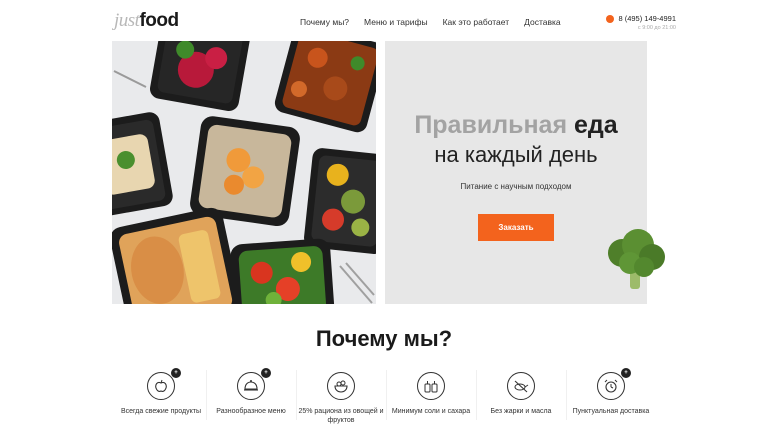 Image resolution: width=768 pixels, height=425 pixels. What do you see at coordinates (611, 411) in the screenshot?
I see `feature-label: Пунктуальная доставка` at bounding box center [611, 411].